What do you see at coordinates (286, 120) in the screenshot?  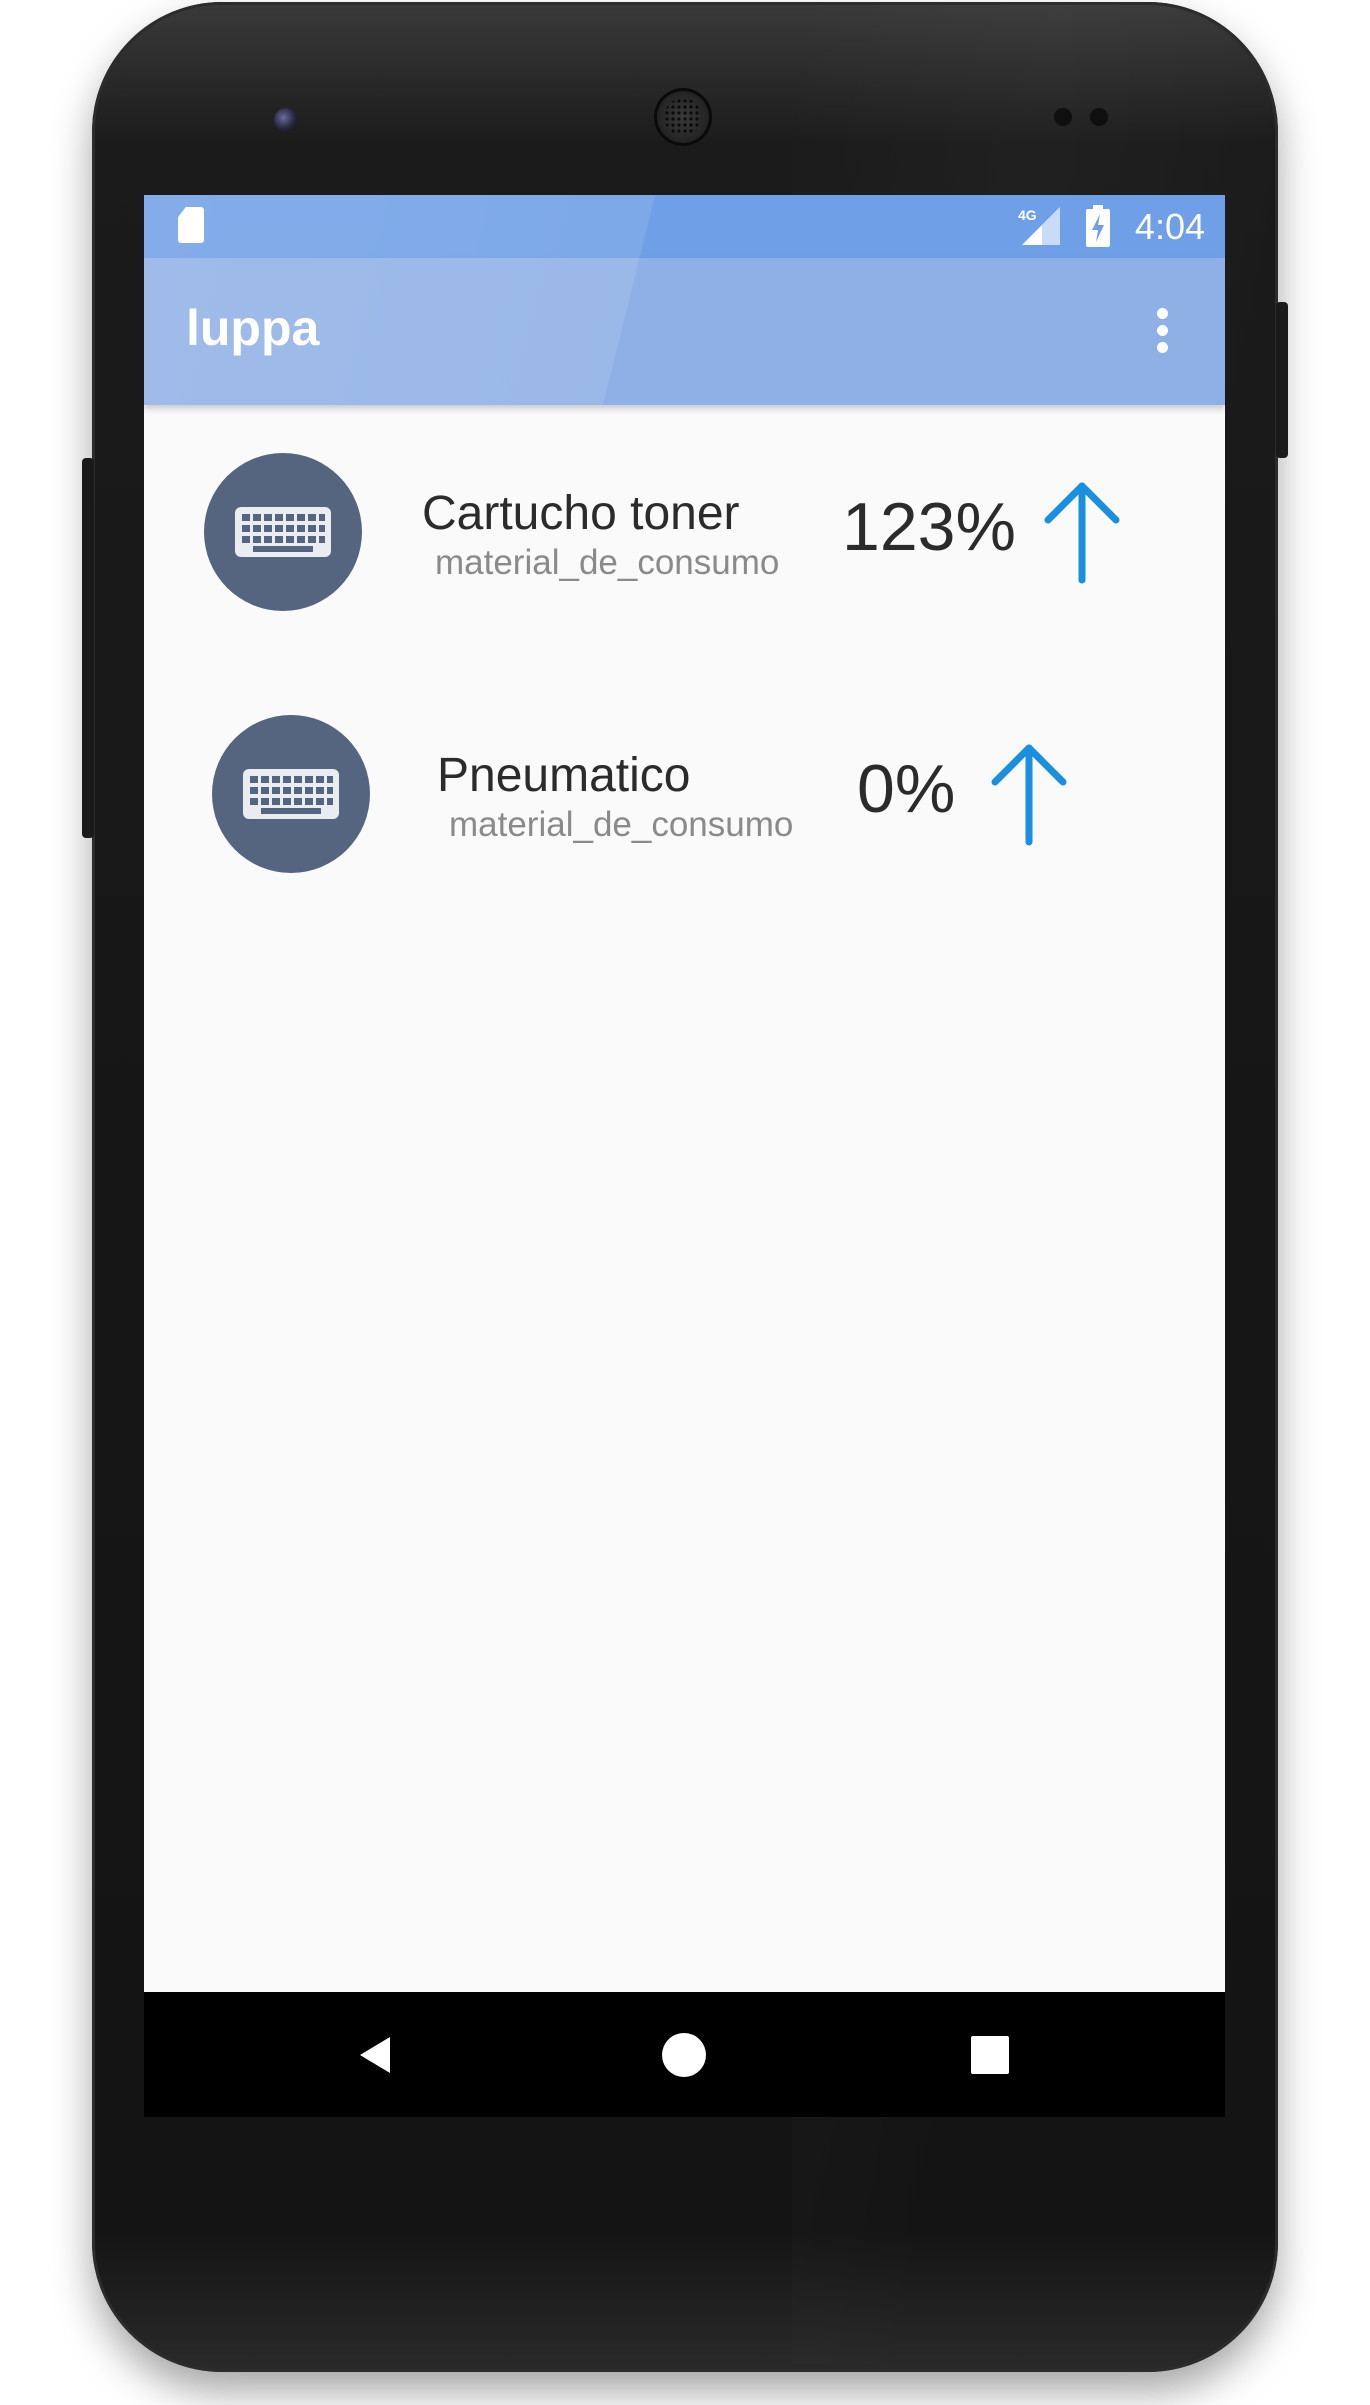 I see `front-camera` at bounding box center [286, 120].